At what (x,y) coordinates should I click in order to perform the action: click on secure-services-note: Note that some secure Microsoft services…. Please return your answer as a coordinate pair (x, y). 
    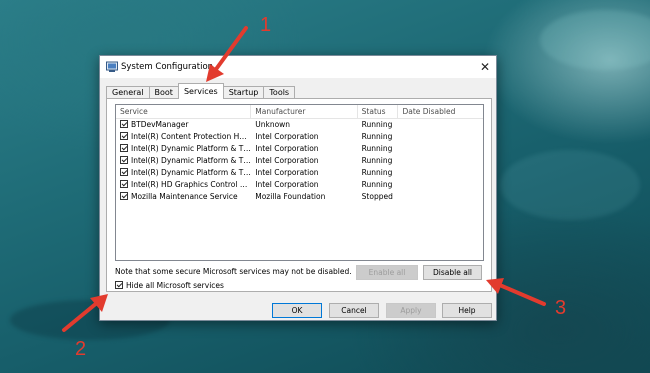
    Looking at the image, I should click on (233, 271).